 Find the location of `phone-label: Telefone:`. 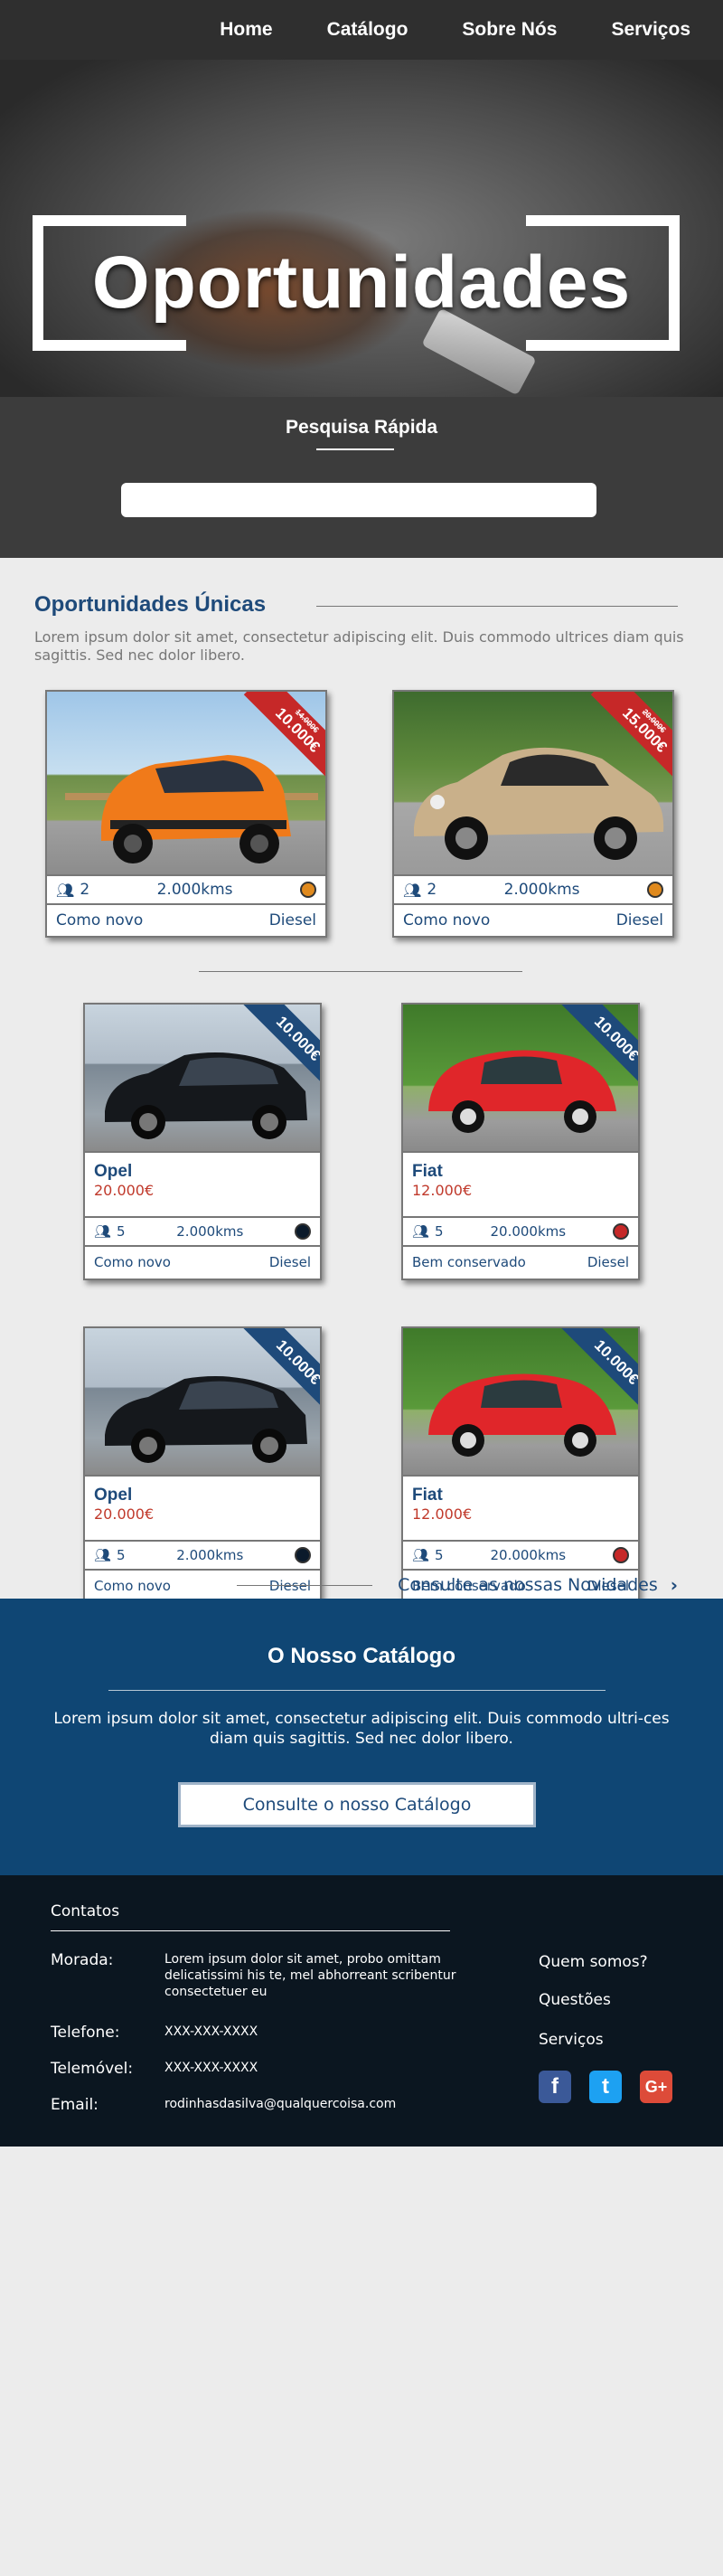

phone-label: Telefone: is located at coordinates (86, 2033).